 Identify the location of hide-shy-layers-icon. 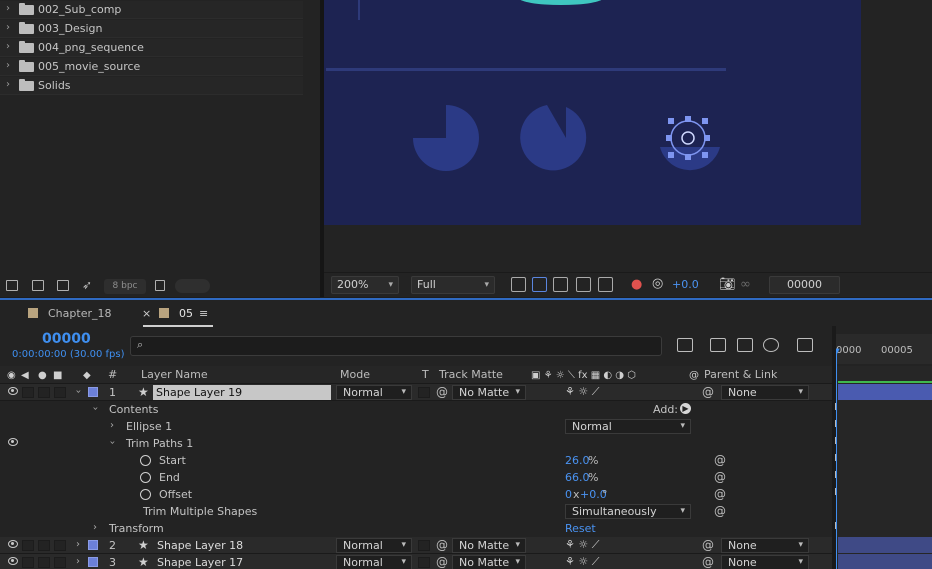
(745, 345).